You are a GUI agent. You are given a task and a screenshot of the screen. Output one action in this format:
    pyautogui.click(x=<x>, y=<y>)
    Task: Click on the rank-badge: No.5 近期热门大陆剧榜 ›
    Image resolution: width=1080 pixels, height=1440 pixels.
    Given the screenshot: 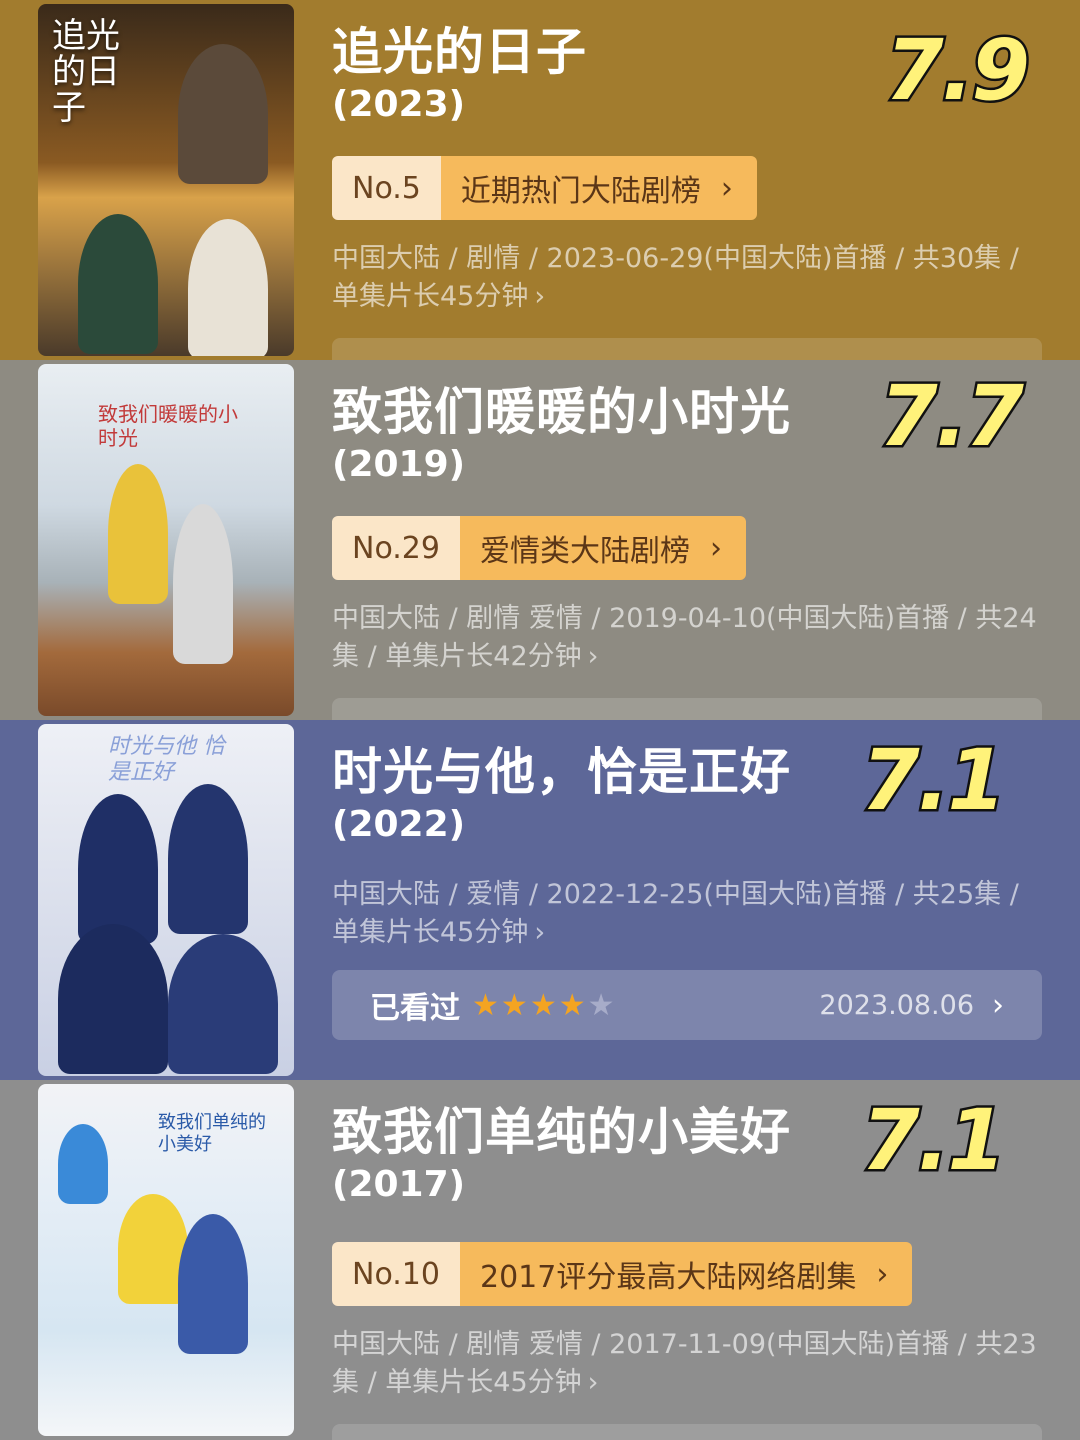 What is the action you would take?
    pyautogui.click(x=544, y=188)
    